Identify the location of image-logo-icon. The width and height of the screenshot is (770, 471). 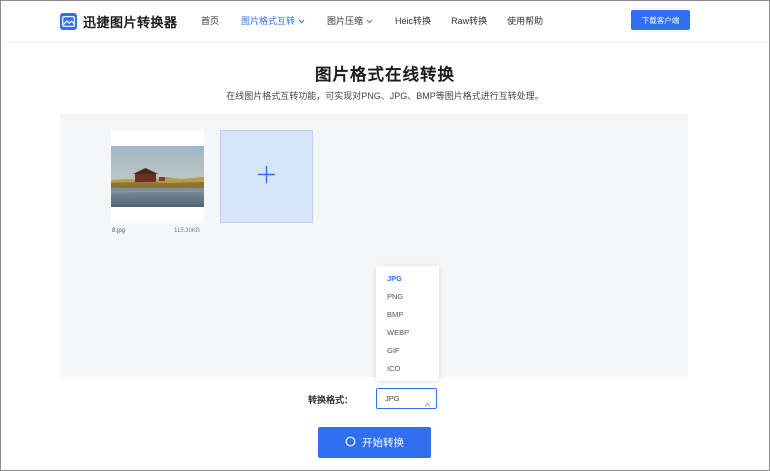
(68, 21).